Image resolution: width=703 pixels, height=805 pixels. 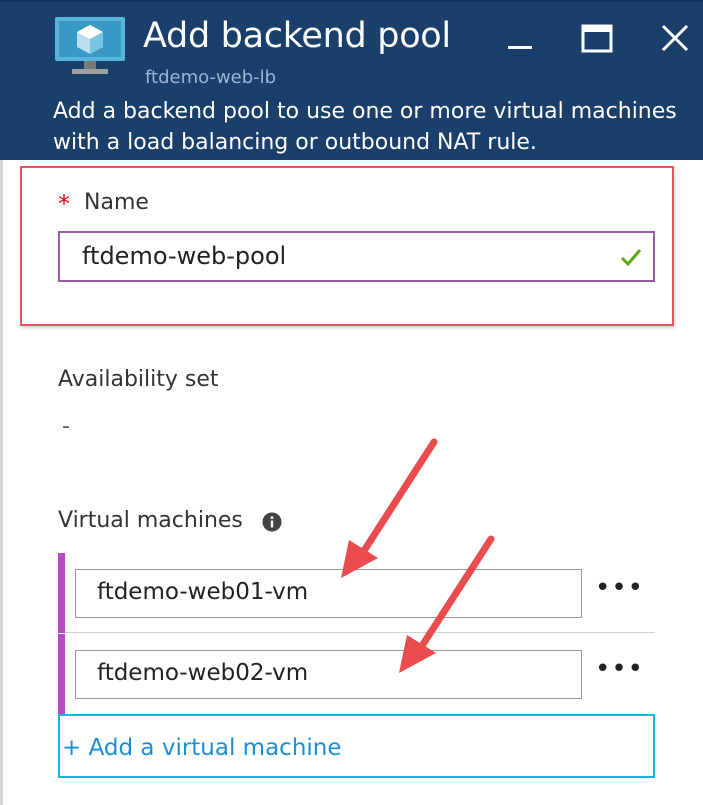 I want to click on header-top-border, so click(x=351, y=1).